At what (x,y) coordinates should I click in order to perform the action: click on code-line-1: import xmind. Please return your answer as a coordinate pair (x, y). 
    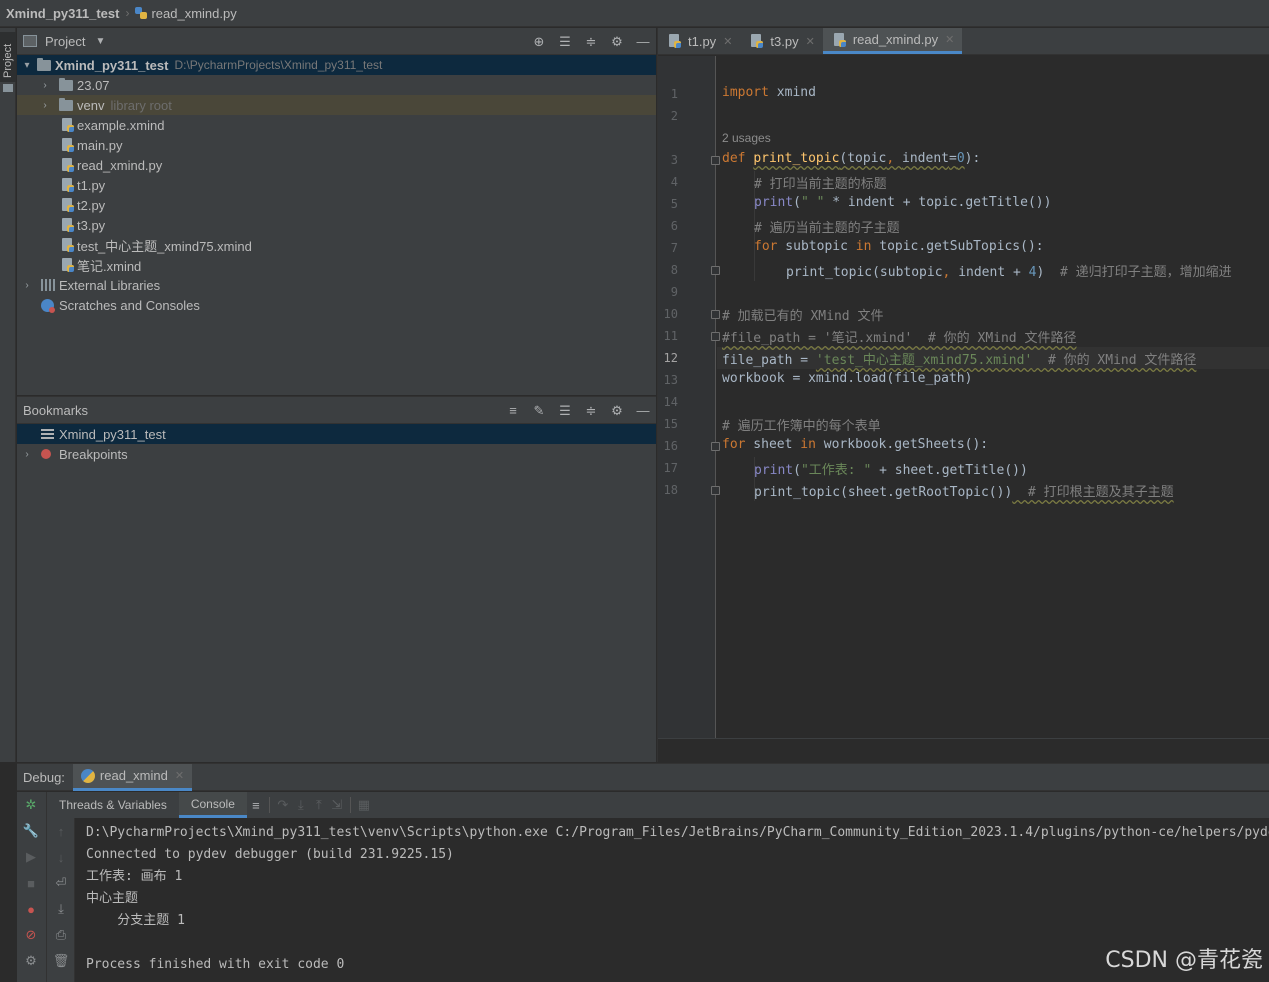
    Looking at the image, I should click on (769, 92).